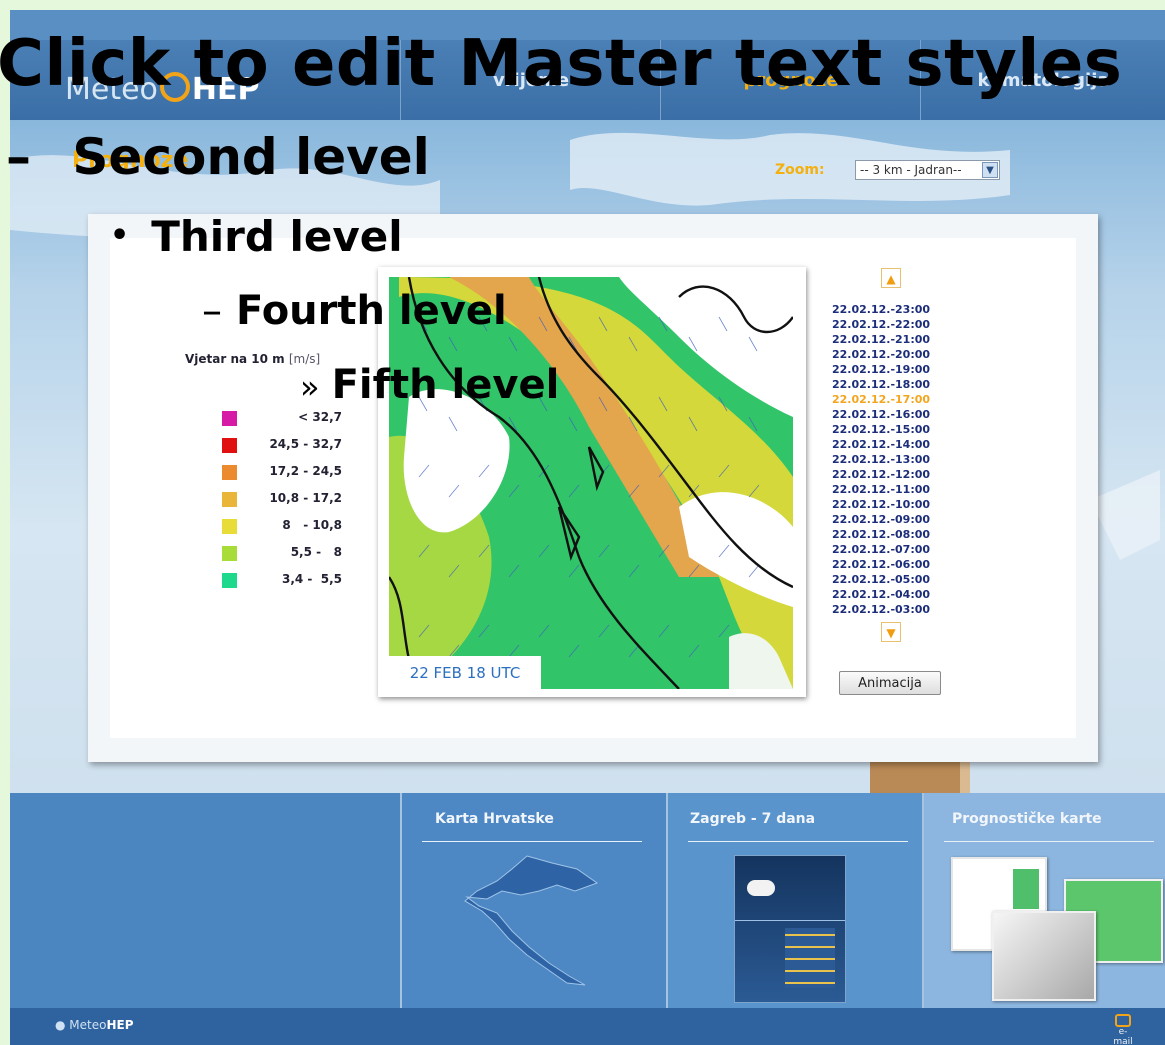 The width and height of the screenshot is (1165, 1045). I want to click on time-item: 22.02.12.-20:00, so click(892, 354).